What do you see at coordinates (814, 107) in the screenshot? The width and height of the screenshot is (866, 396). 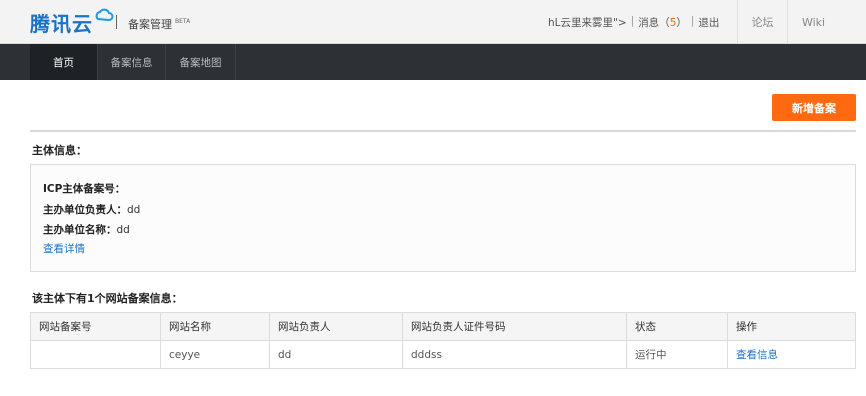 I see `new-filing-button: 新增备案` at bounding box center [814, 107].